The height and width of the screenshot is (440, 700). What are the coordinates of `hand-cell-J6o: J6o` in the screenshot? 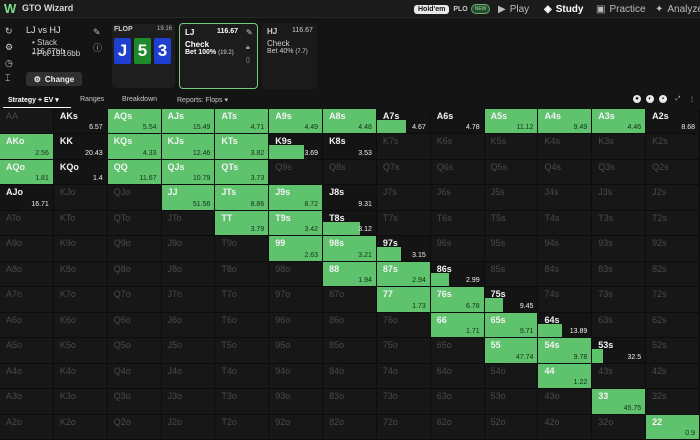 It's located at (188, 325).